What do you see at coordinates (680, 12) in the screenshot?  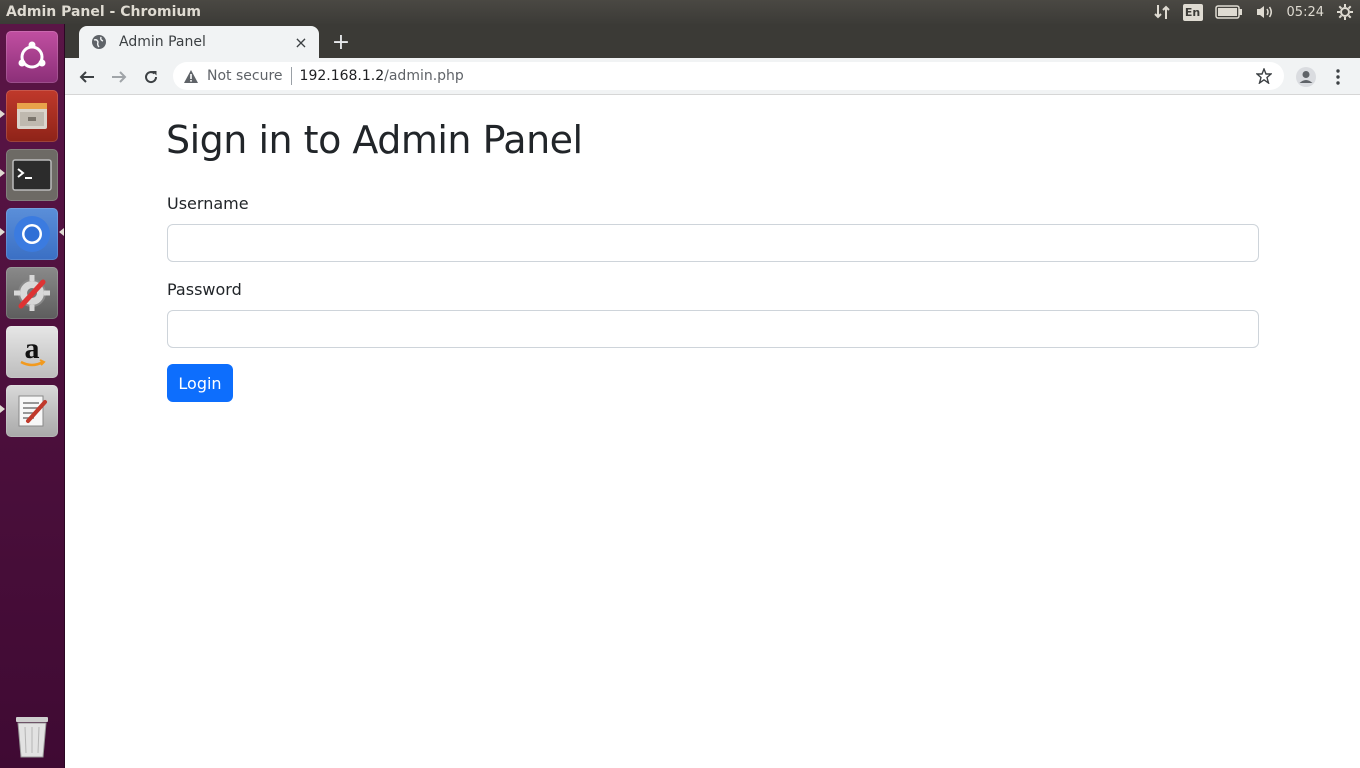 I see `top-panel: Admin Panel - Chromium En 05:24` at bounding box center [680, 12].